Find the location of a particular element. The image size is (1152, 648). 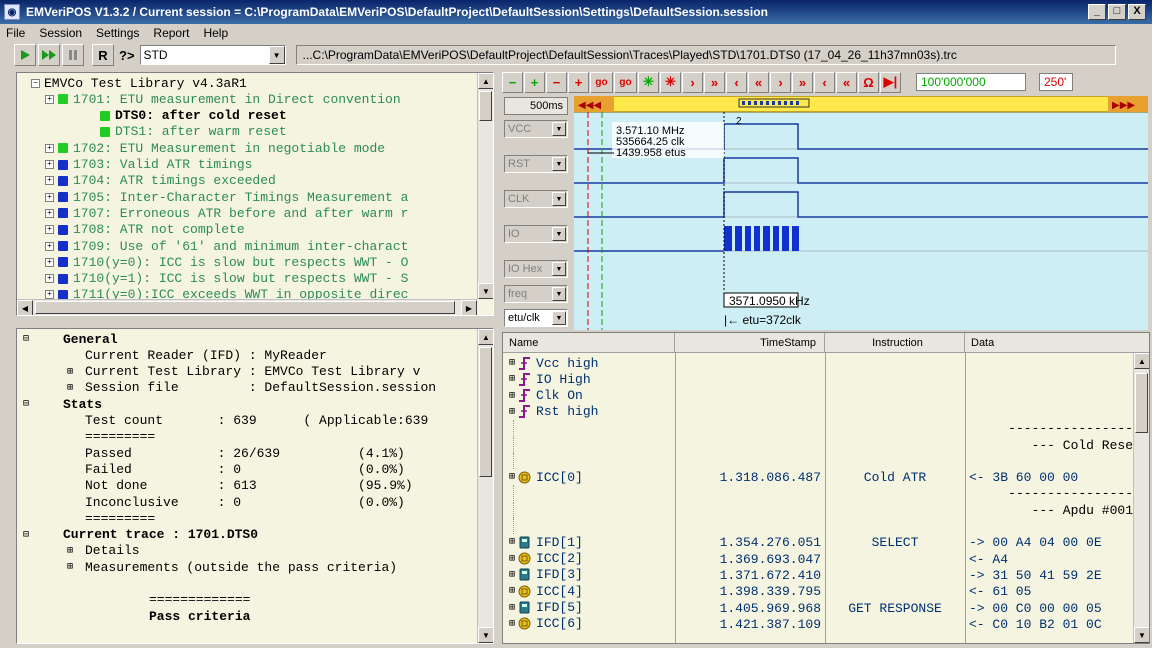

wave-tool-button: − is located at coordinates (556, 82).